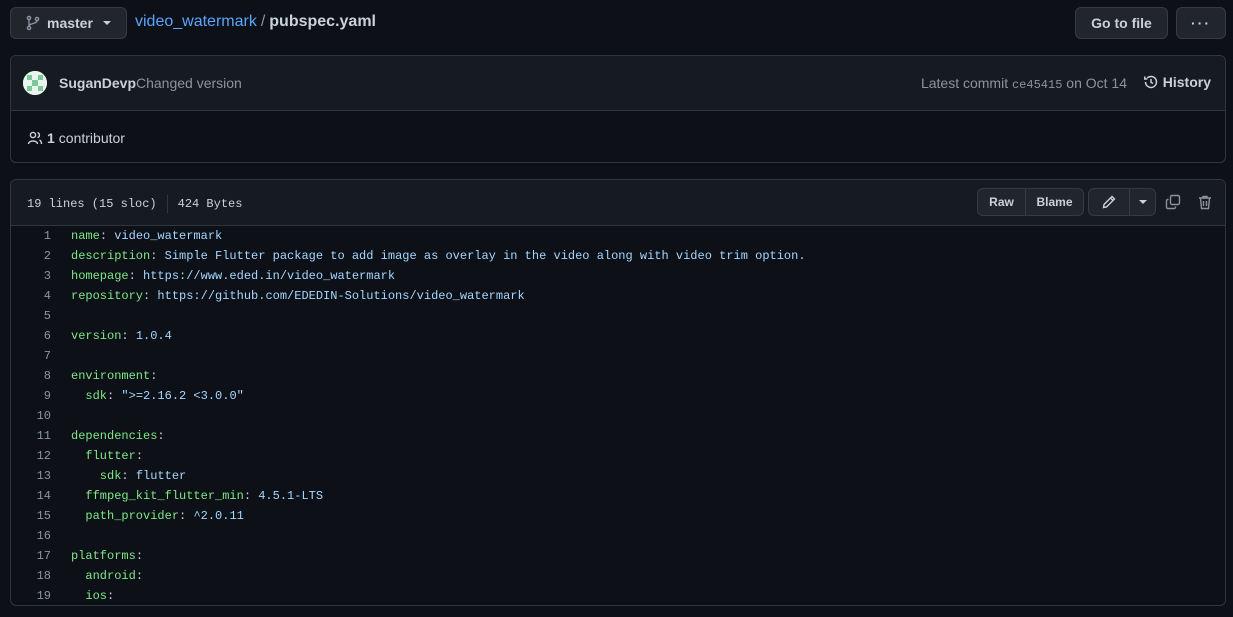 This screenshot has width=1233, height=617. What do you see at coordinates (103, 576) in the screenshot?
I see `yaml-key: android` at bounding box center [103, 576].